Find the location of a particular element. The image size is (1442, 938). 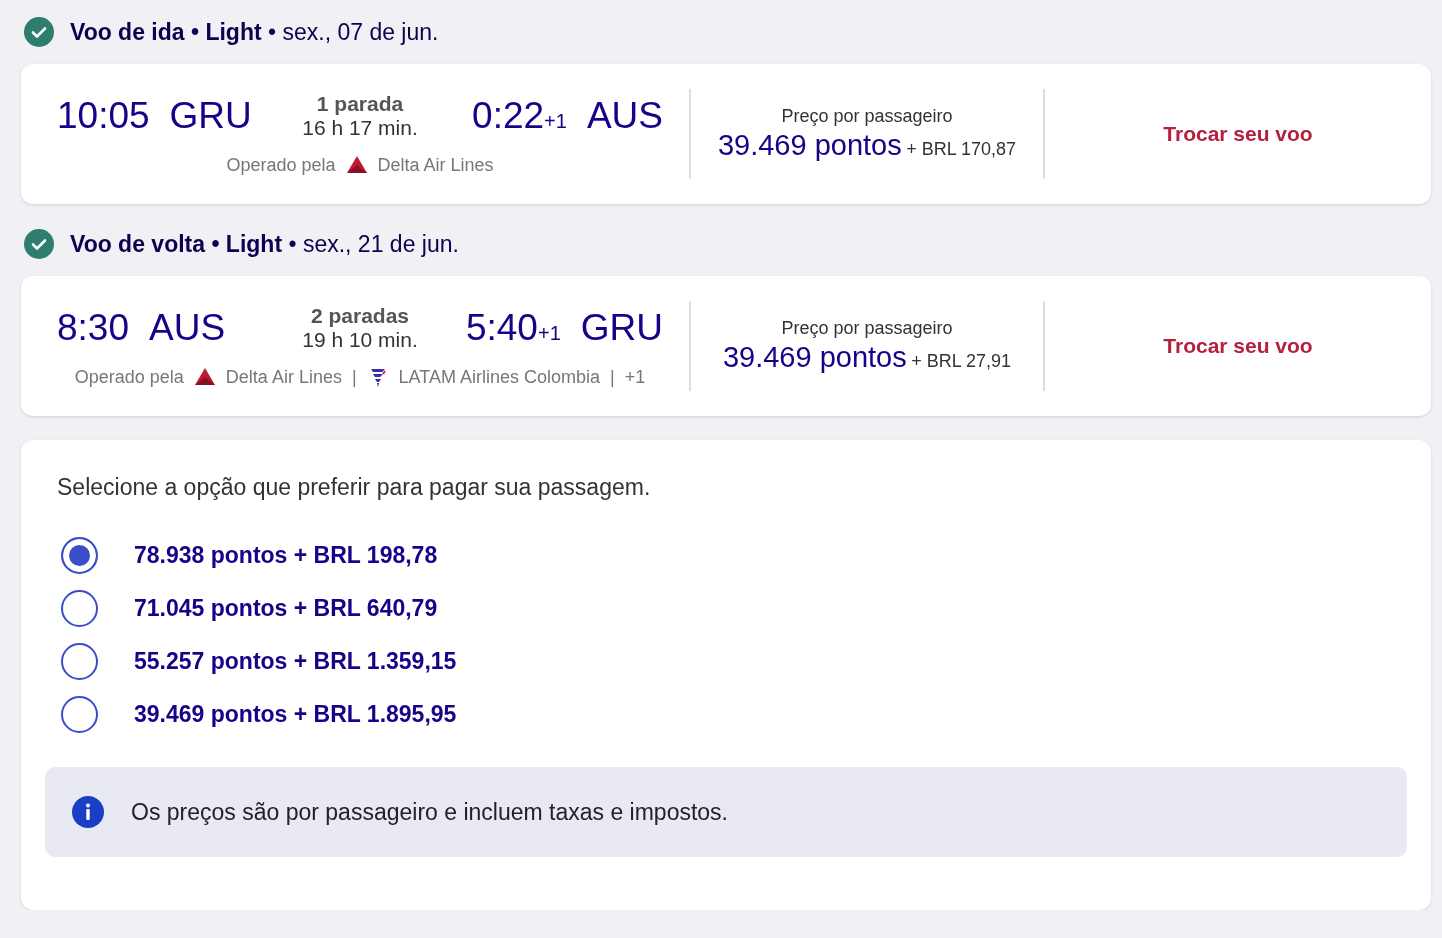

info-icon is located at coordinates (88, 812).